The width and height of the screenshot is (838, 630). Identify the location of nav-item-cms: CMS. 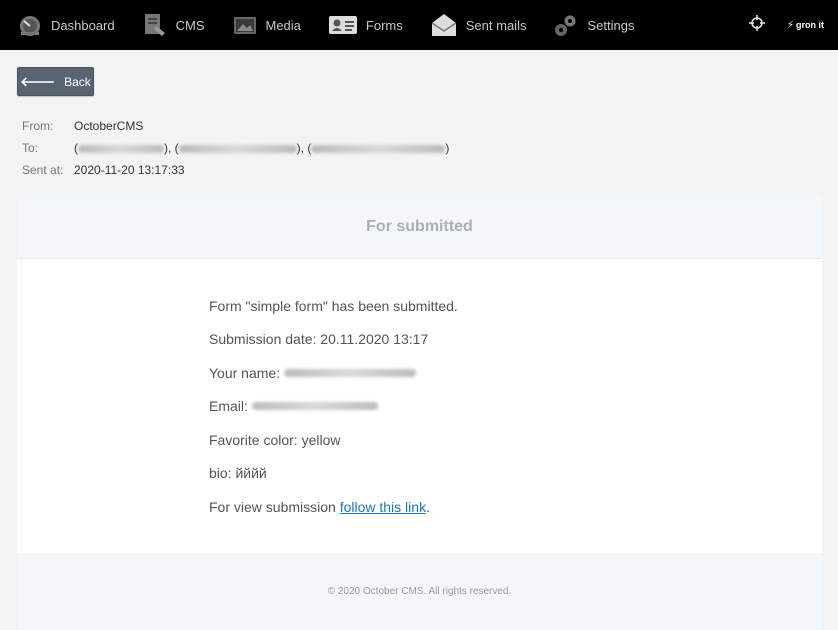
(173, 25).